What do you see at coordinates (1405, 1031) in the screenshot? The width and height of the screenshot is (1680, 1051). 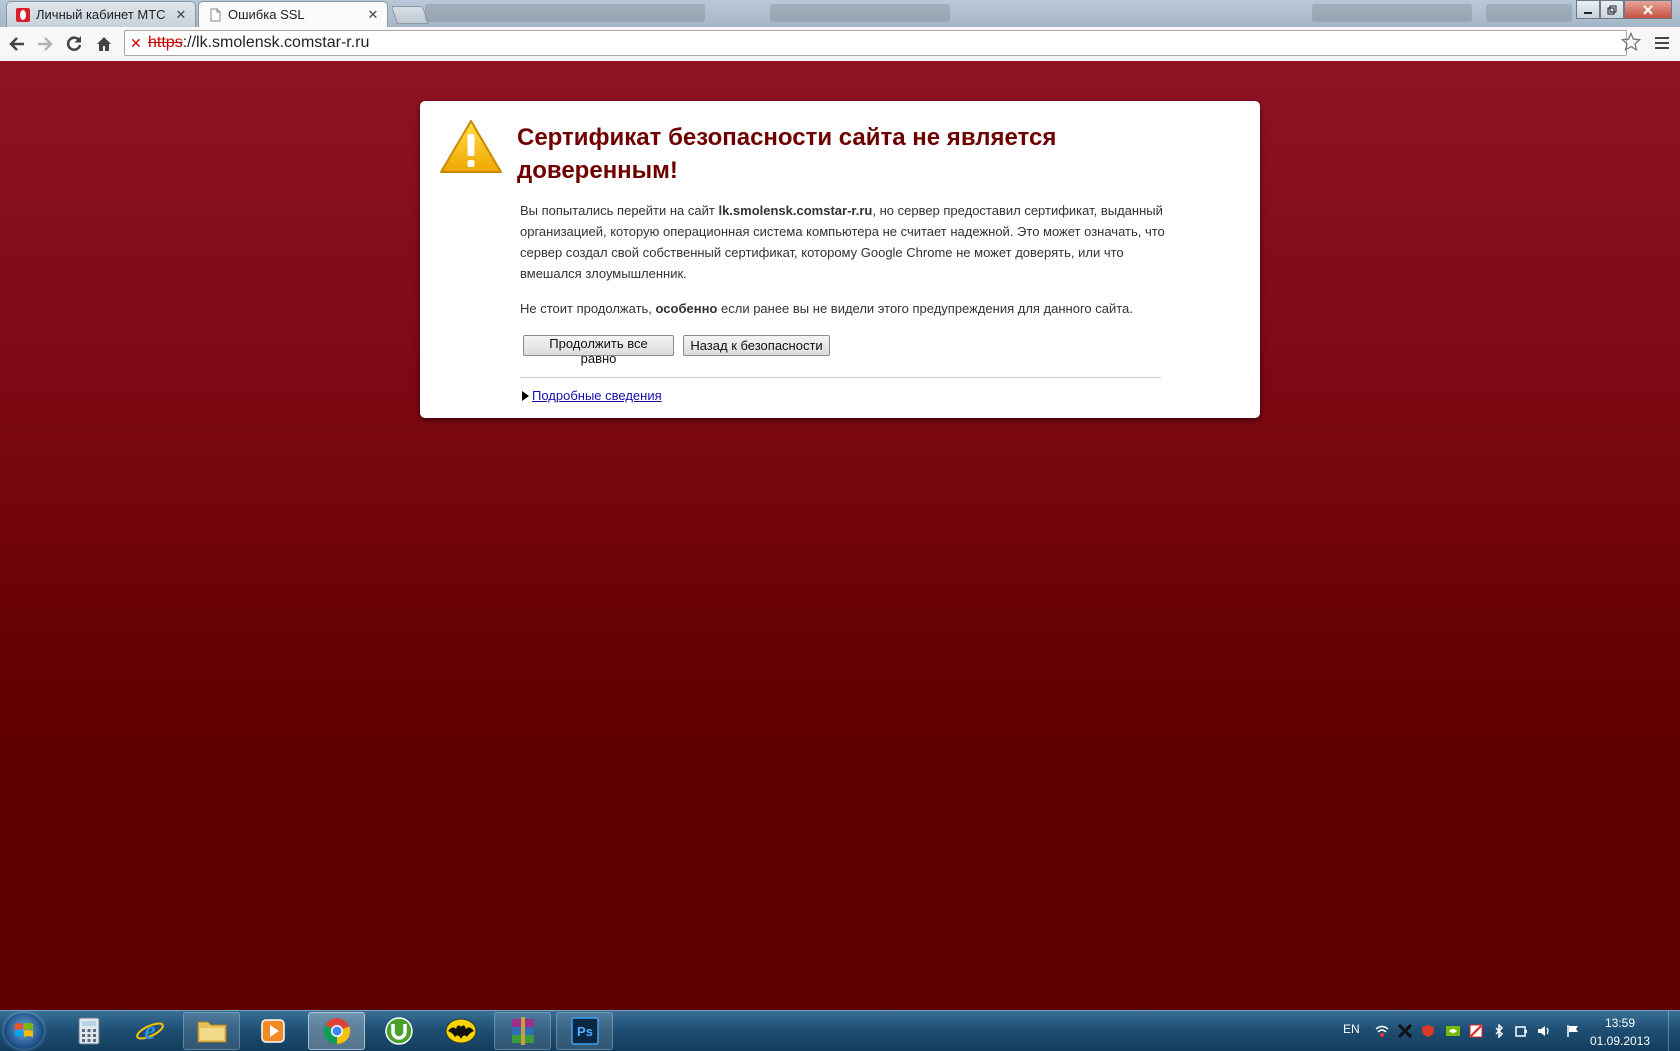 I see `tray-app-icon` at bounding box center [1405, 1031].